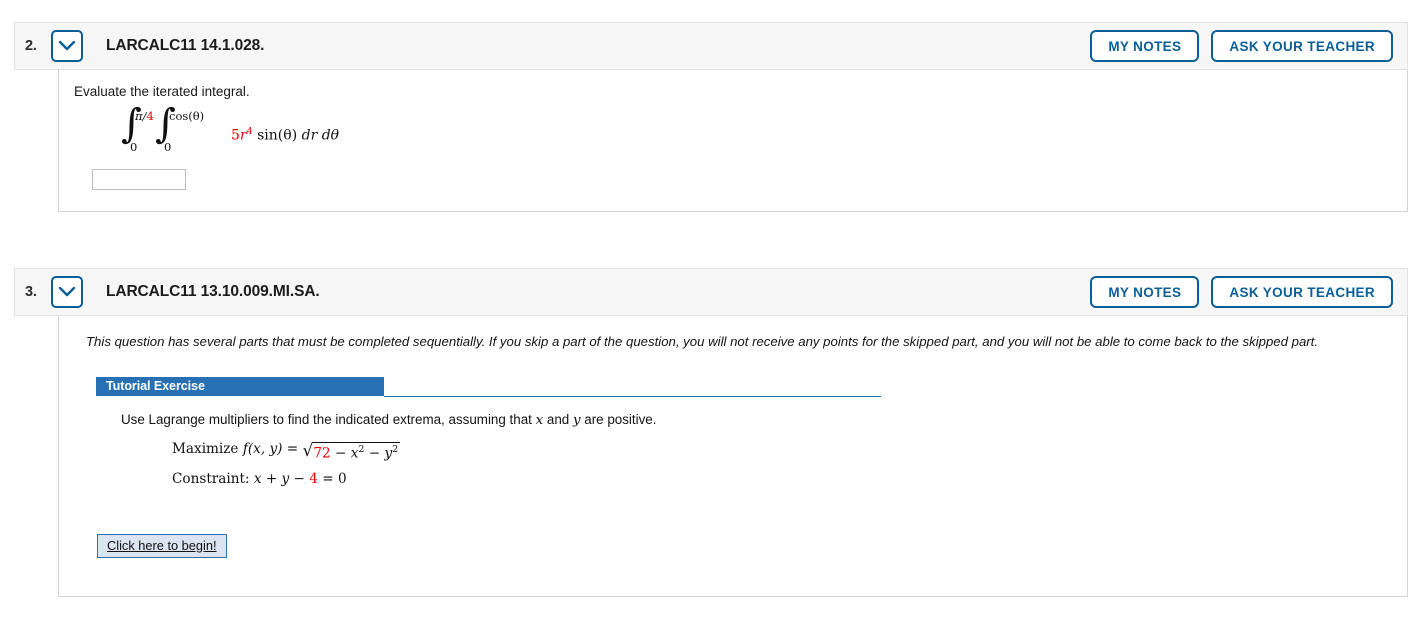  What do you see at coordinates (213, 291) in the screenshot?
I see `question-code-3: LARCALC11 13.10.009.MI.SA.` at bounding box center [213, 291].